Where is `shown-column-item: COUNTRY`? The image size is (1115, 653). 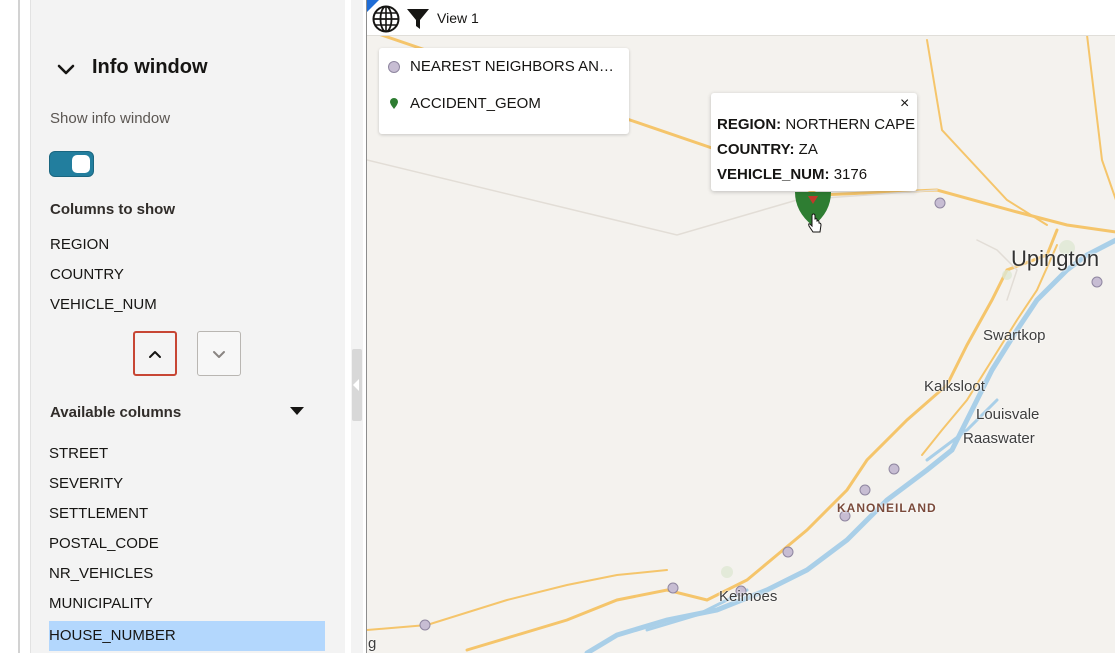
shown-column-item: COUNTRY is located at coordinates (87, 274).